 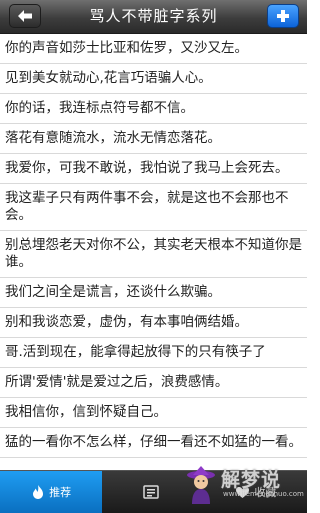 I want to click on page-title: 骂人不带脏字系列, so click(x=153, y=16).